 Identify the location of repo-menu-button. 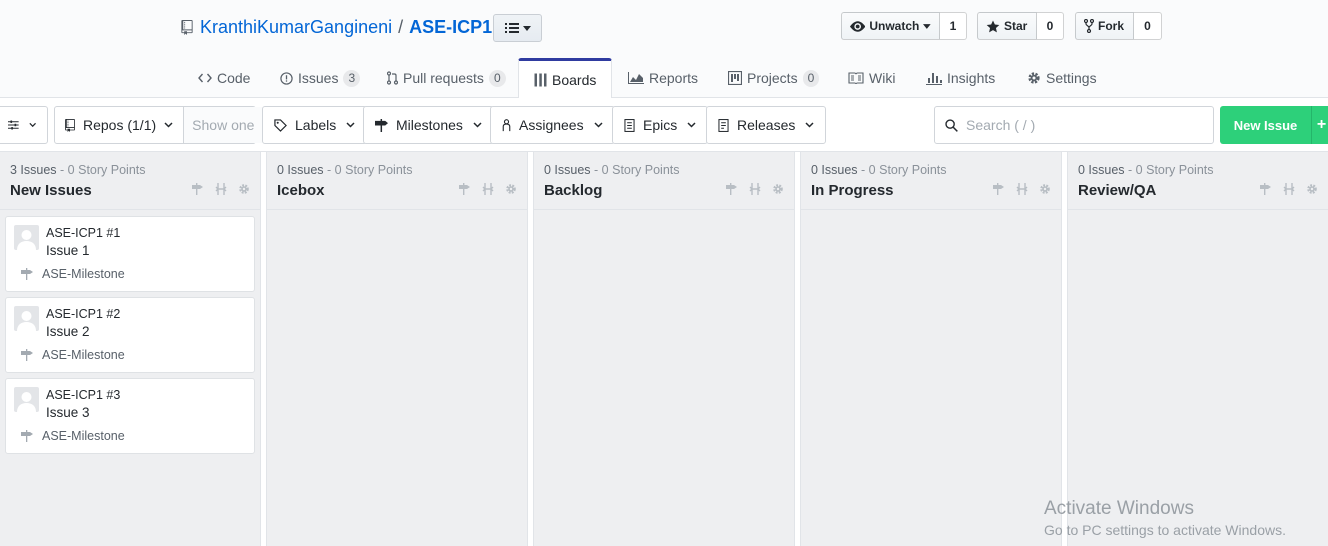
(517, 28).